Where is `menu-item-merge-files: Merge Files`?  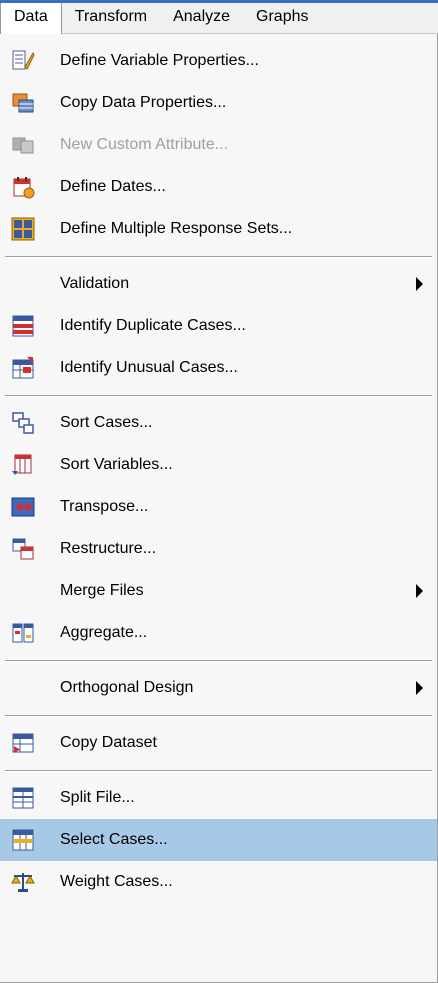 menu-item-merge-files: Merge Files is located at coordinates (218, 591).